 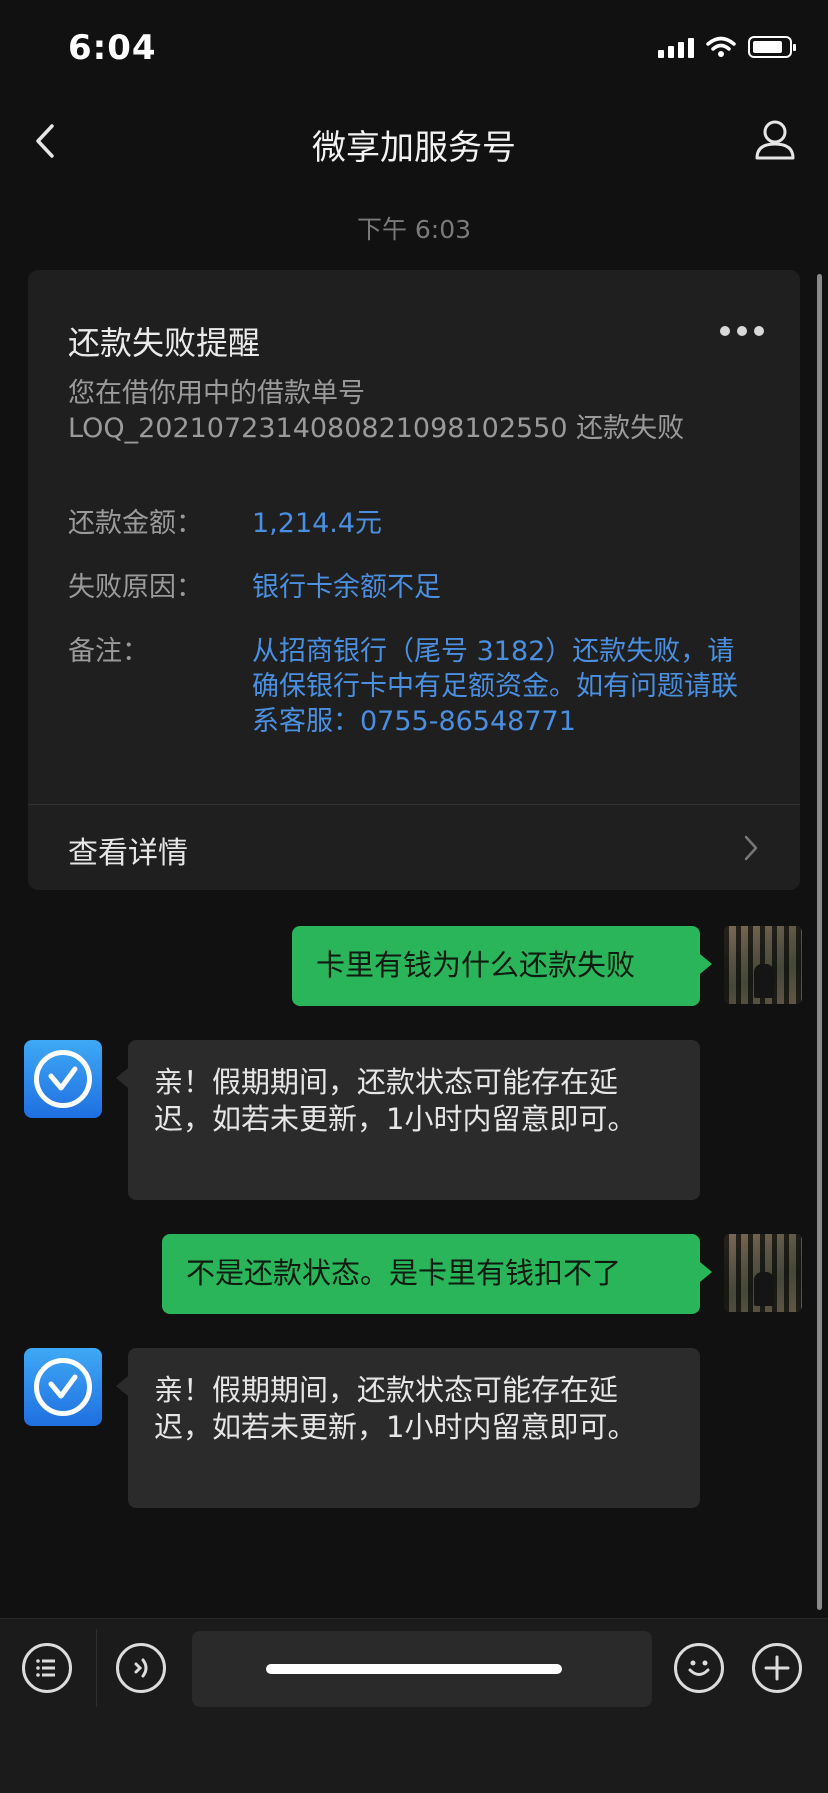 I want to click on nav-bar: 微享加服务号, so click(x=414, y=141).